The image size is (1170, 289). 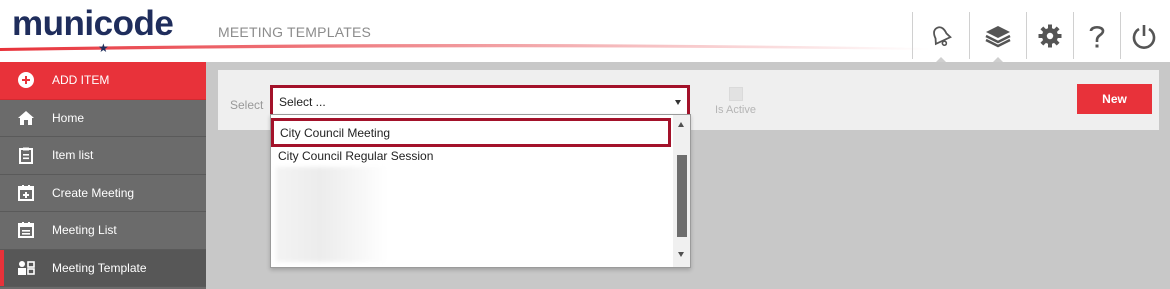 I want to click on logo-swoosh, so click(x=465, y=47).